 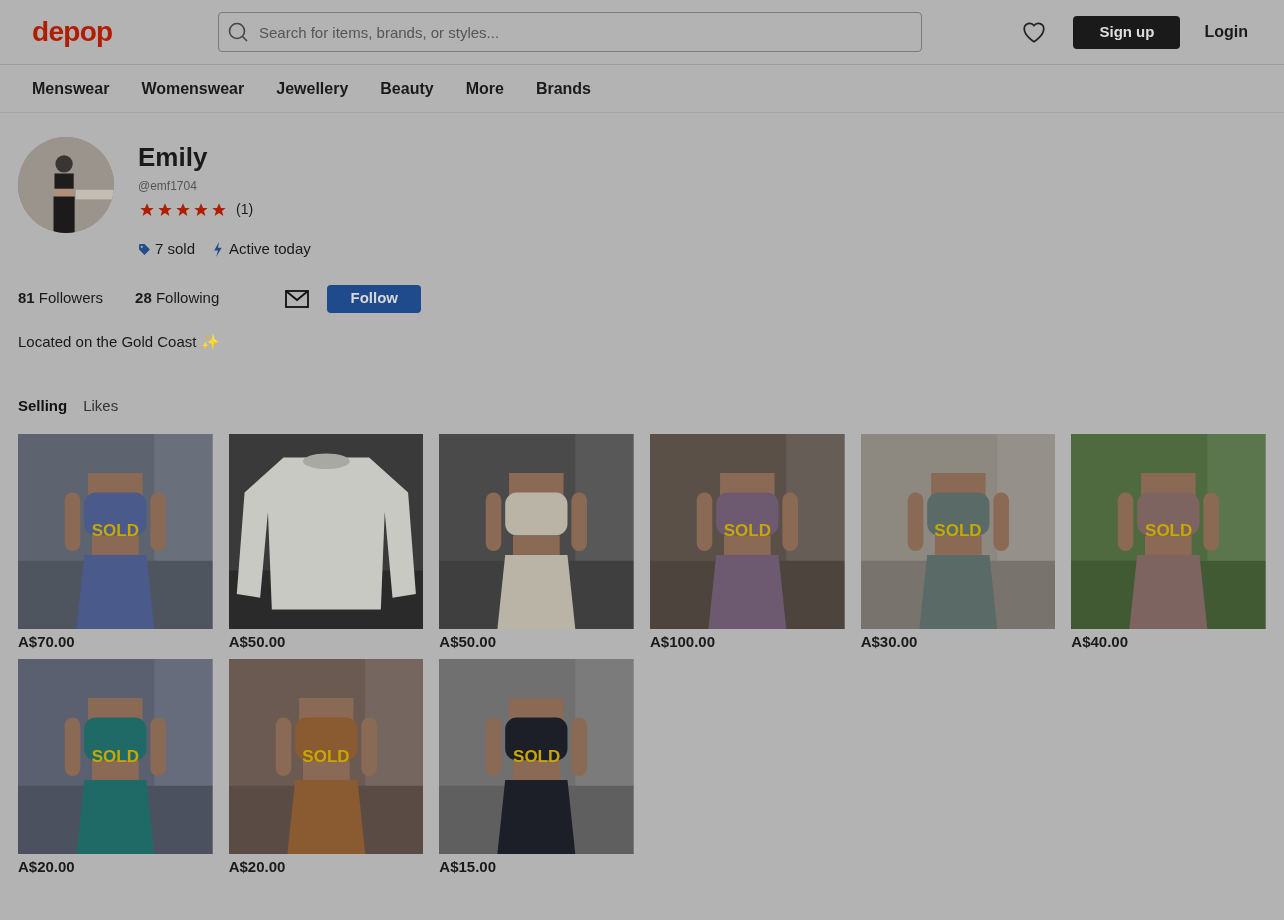 I want to click on followers-count: 81 Followers, so click(x=61, y=298).